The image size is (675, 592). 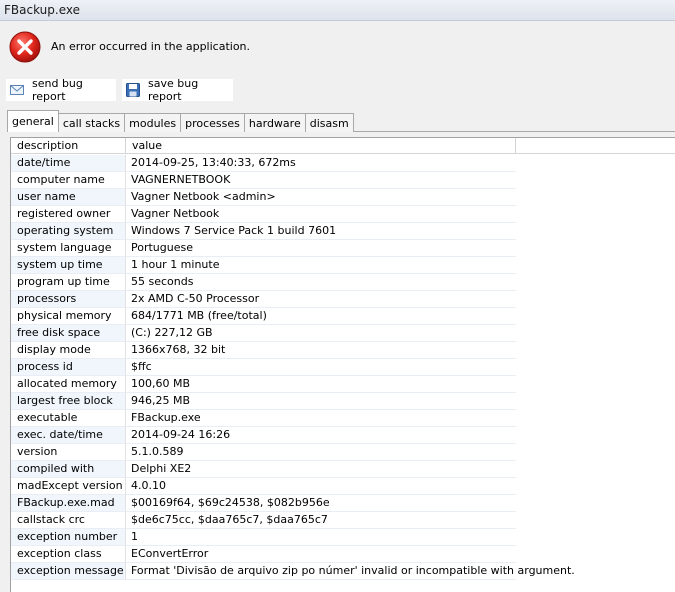 What do you see at coordinates (92, 122) in the screenshot?
I see `tab-call-stacks: call stacks` at bounding box center [92, 122].